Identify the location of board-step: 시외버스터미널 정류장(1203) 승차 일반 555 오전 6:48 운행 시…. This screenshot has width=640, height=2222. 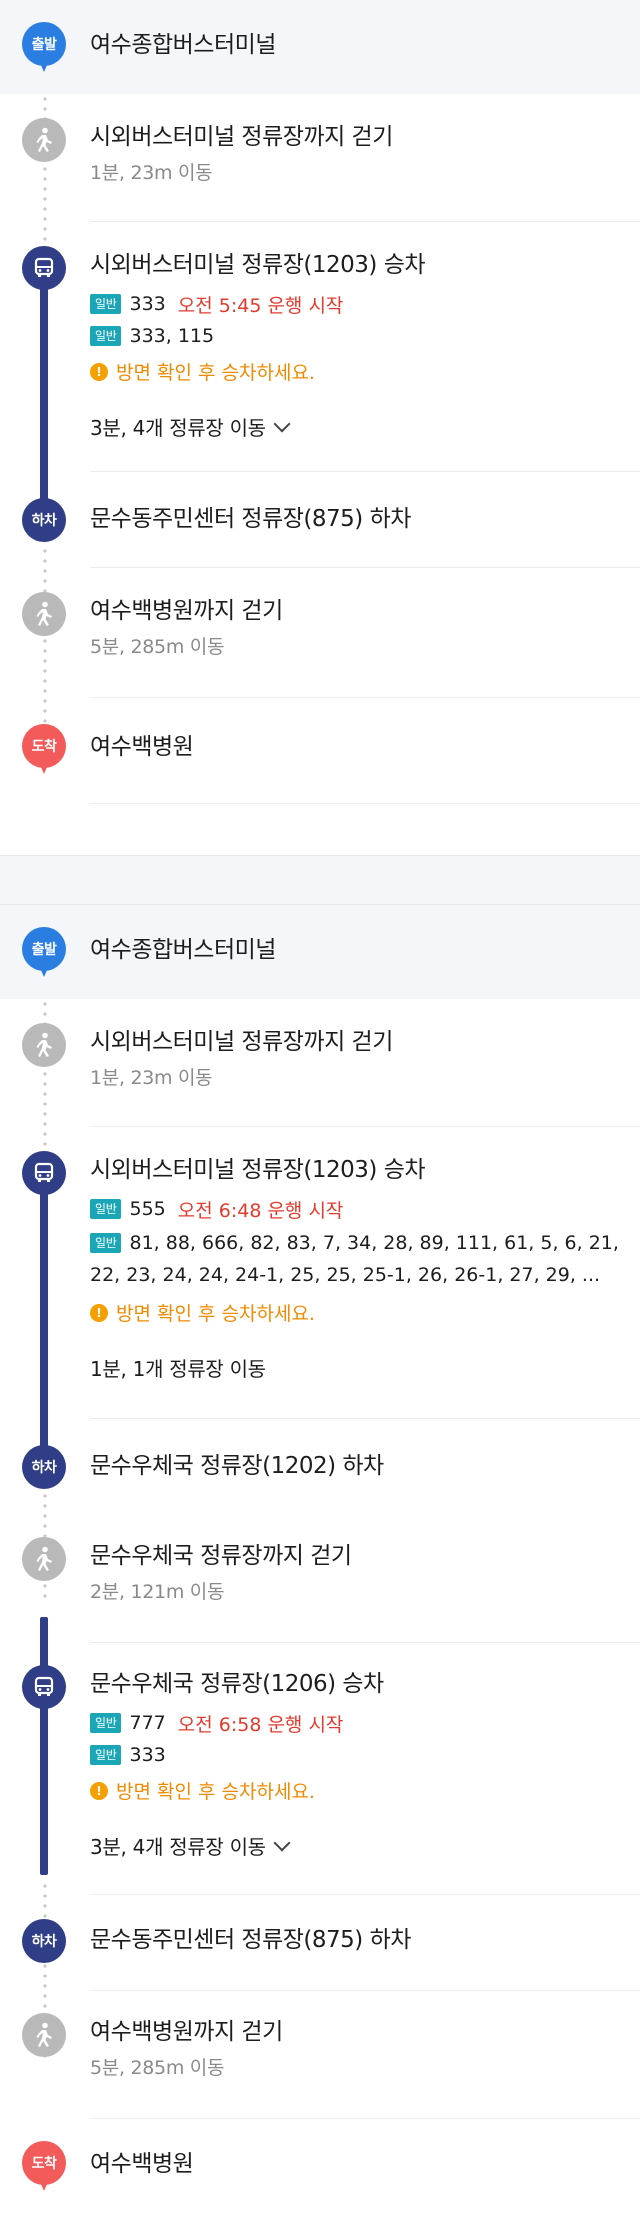
(320, 1273).